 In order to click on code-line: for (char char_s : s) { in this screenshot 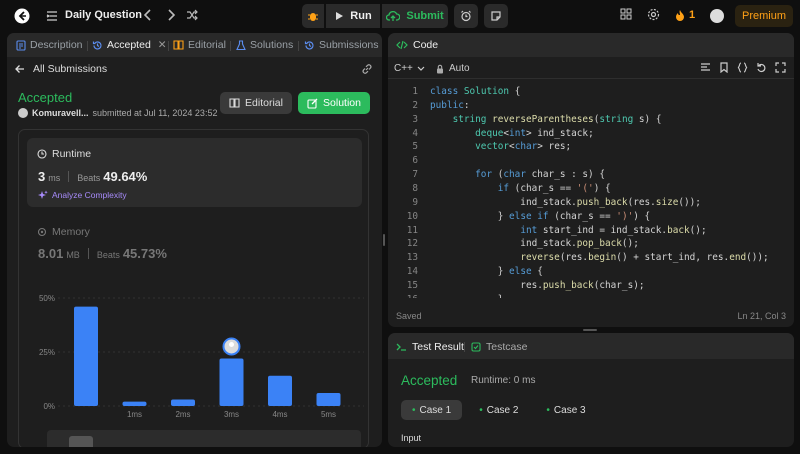, I will do `click(540, 175)`.